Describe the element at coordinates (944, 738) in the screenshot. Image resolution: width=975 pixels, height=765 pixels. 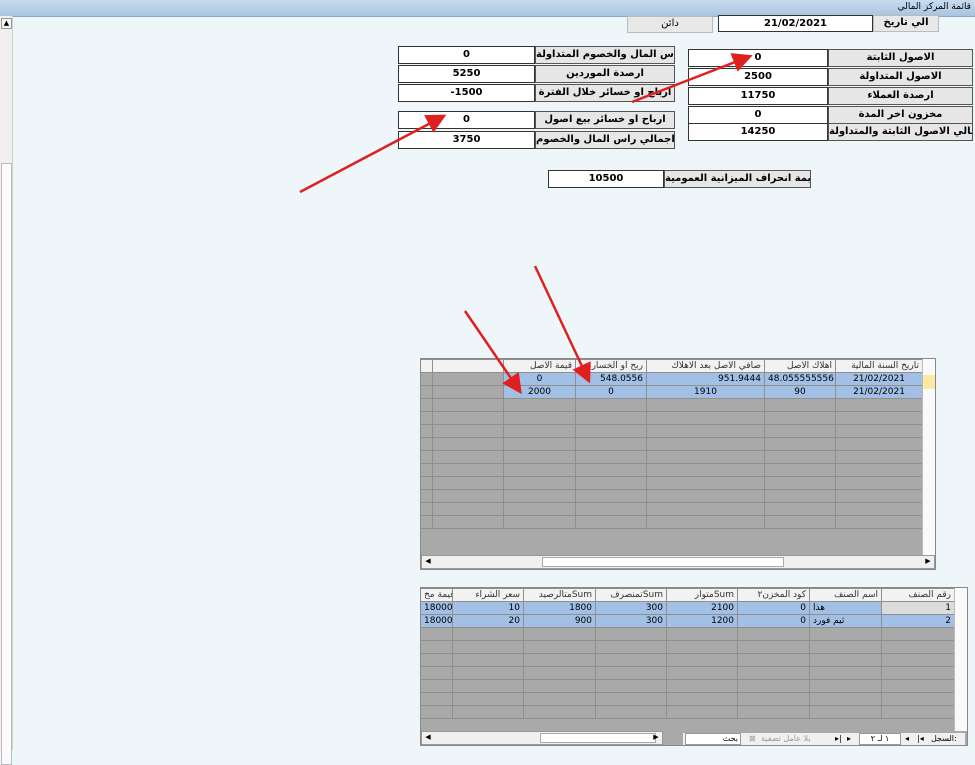
I see `record-label: السجل:` at that location.